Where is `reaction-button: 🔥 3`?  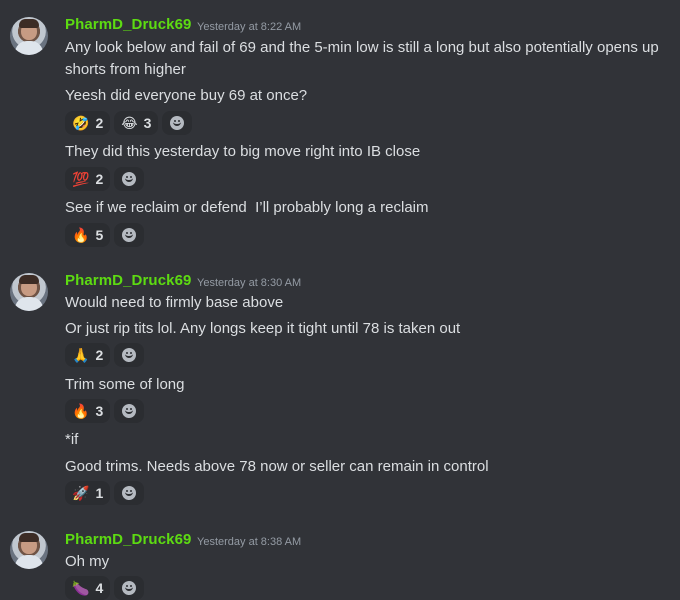
reaction-button: 🔥 3 is located at coordinates (88, 411).